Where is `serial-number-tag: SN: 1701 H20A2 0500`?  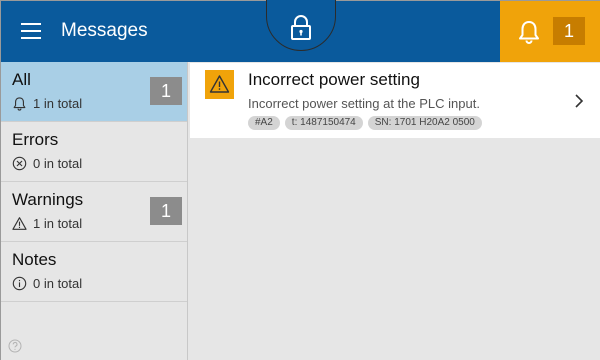
serial-number-tag: SN: 1701 H20A2 0500 is located at coordinates (424, 123).